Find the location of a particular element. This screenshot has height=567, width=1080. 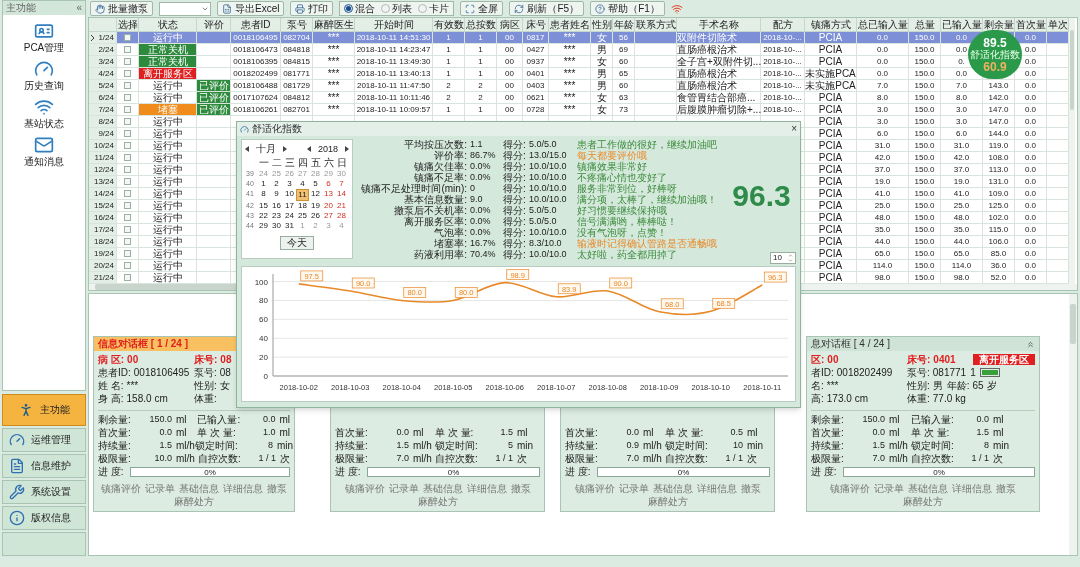

field-label: 年龄: is located at coordinates (958, 385).